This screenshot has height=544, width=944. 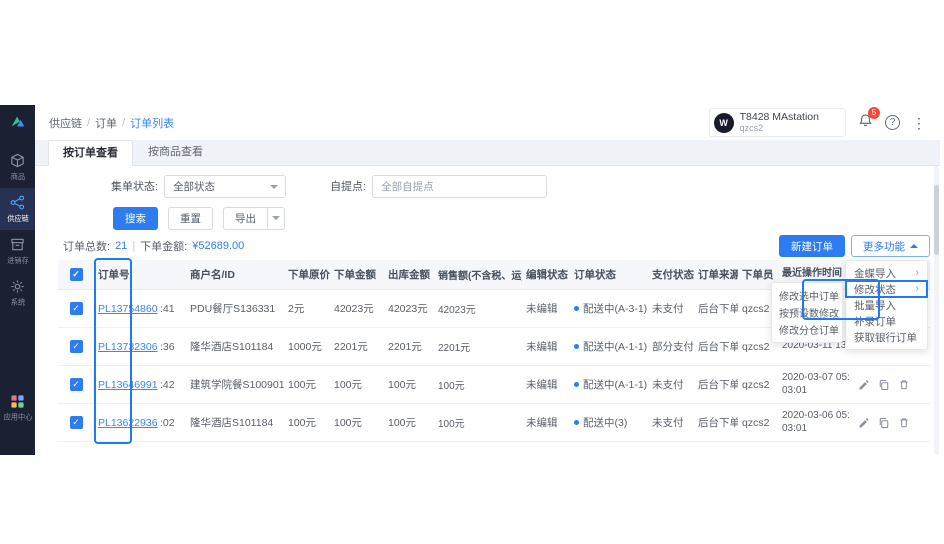 I want to click on more-functions-button: 更多功能, so click(x=890, y=246).